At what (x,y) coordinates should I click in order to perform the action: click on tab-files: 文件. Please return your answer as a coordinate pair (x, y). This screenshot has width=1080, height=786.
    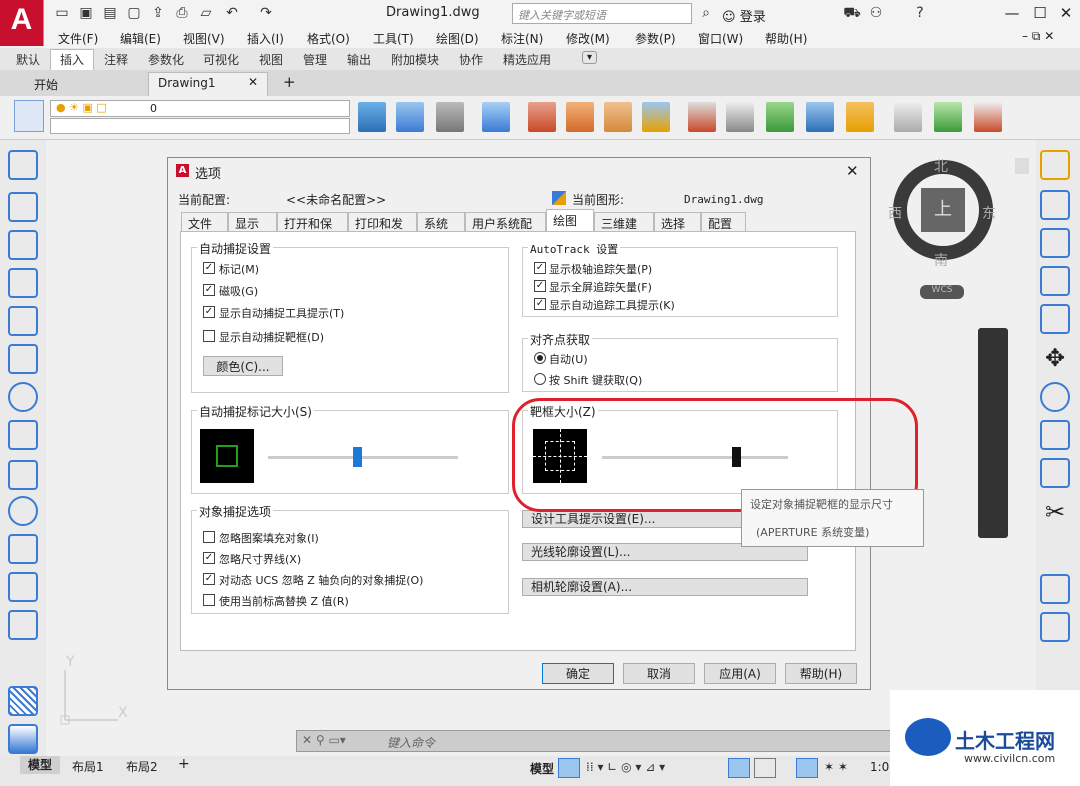
    Looking at the image, I should click on (204, 222).